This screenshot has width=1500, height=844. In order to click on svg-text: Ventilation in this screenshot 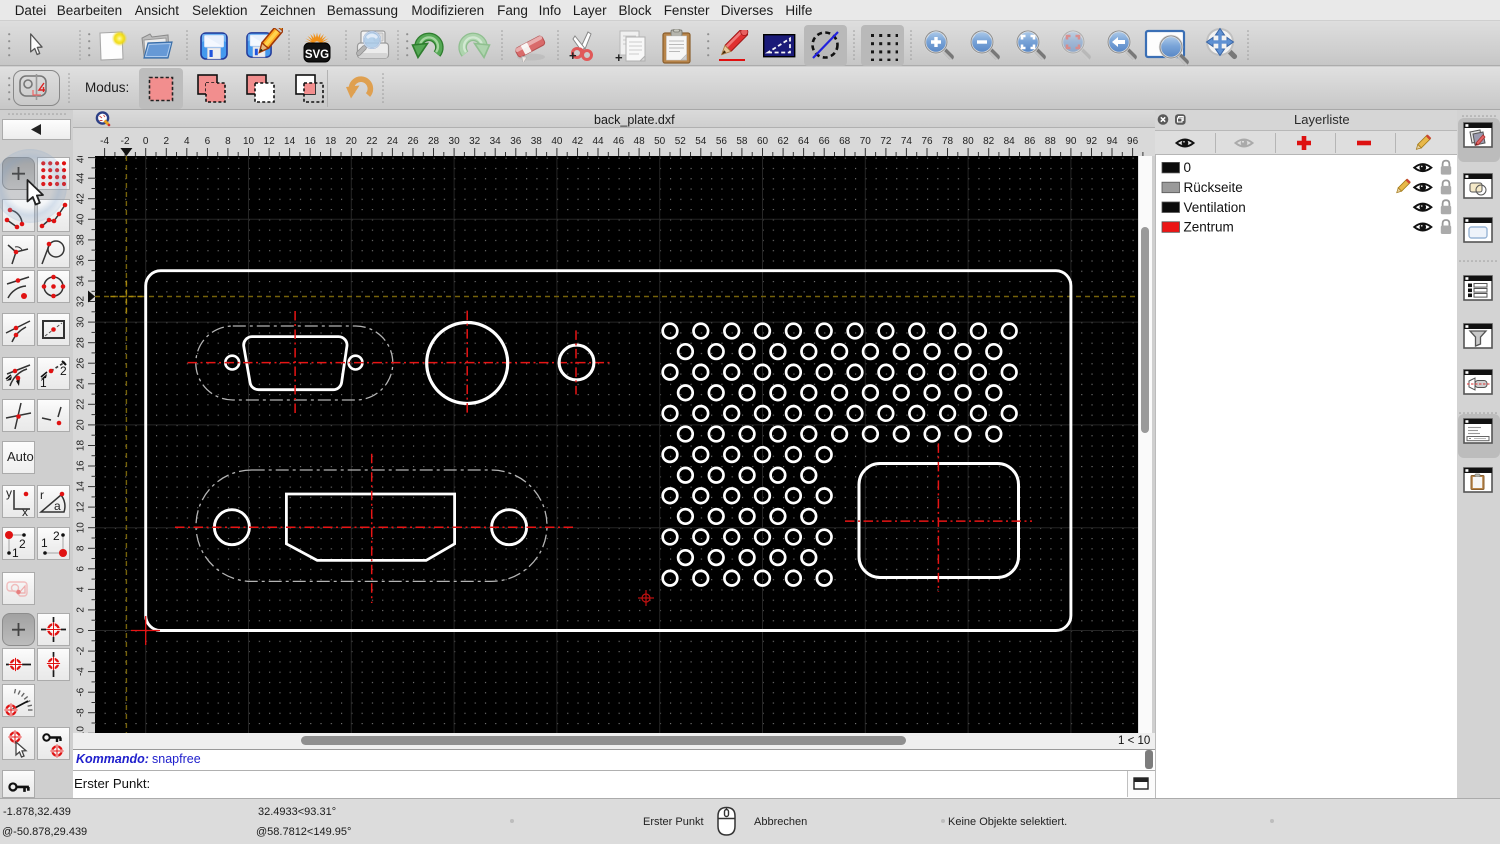, I will do `click(1215, 206)`.